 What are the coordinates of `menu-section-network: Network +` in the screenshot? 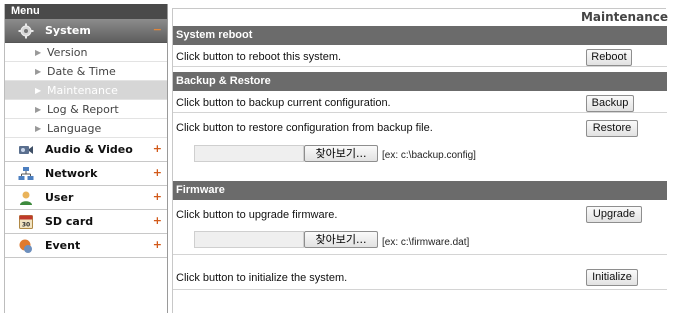 It's located at (86, 174).